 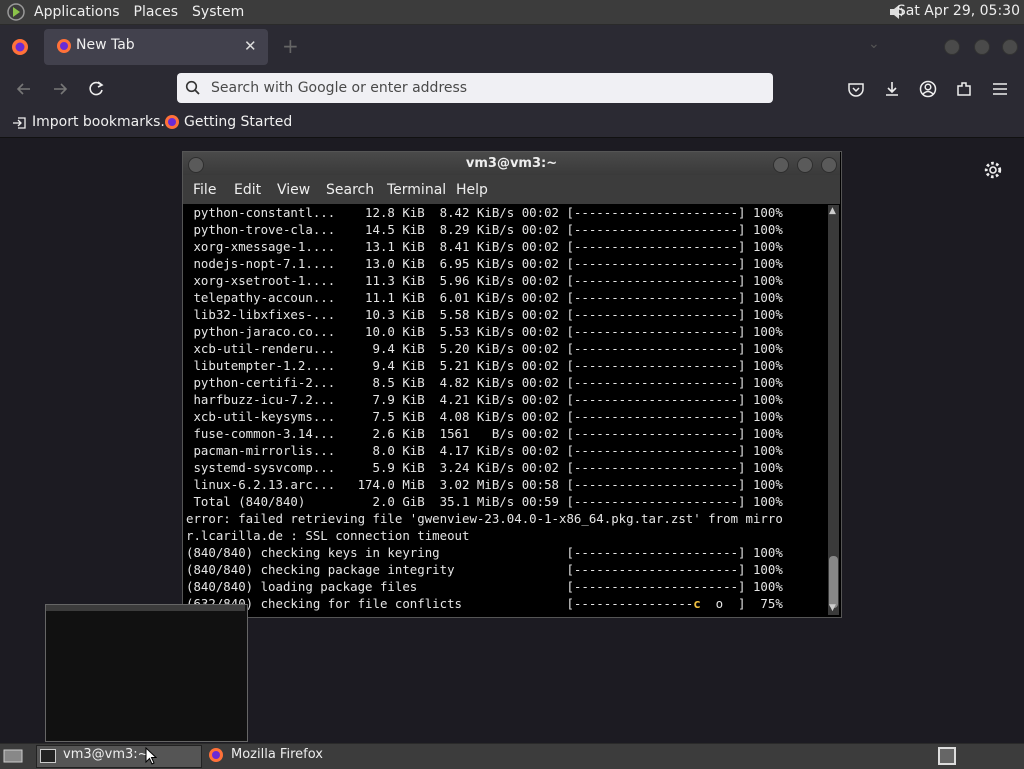 I want to click on menu-search: Search, so click(x=350, y=190).